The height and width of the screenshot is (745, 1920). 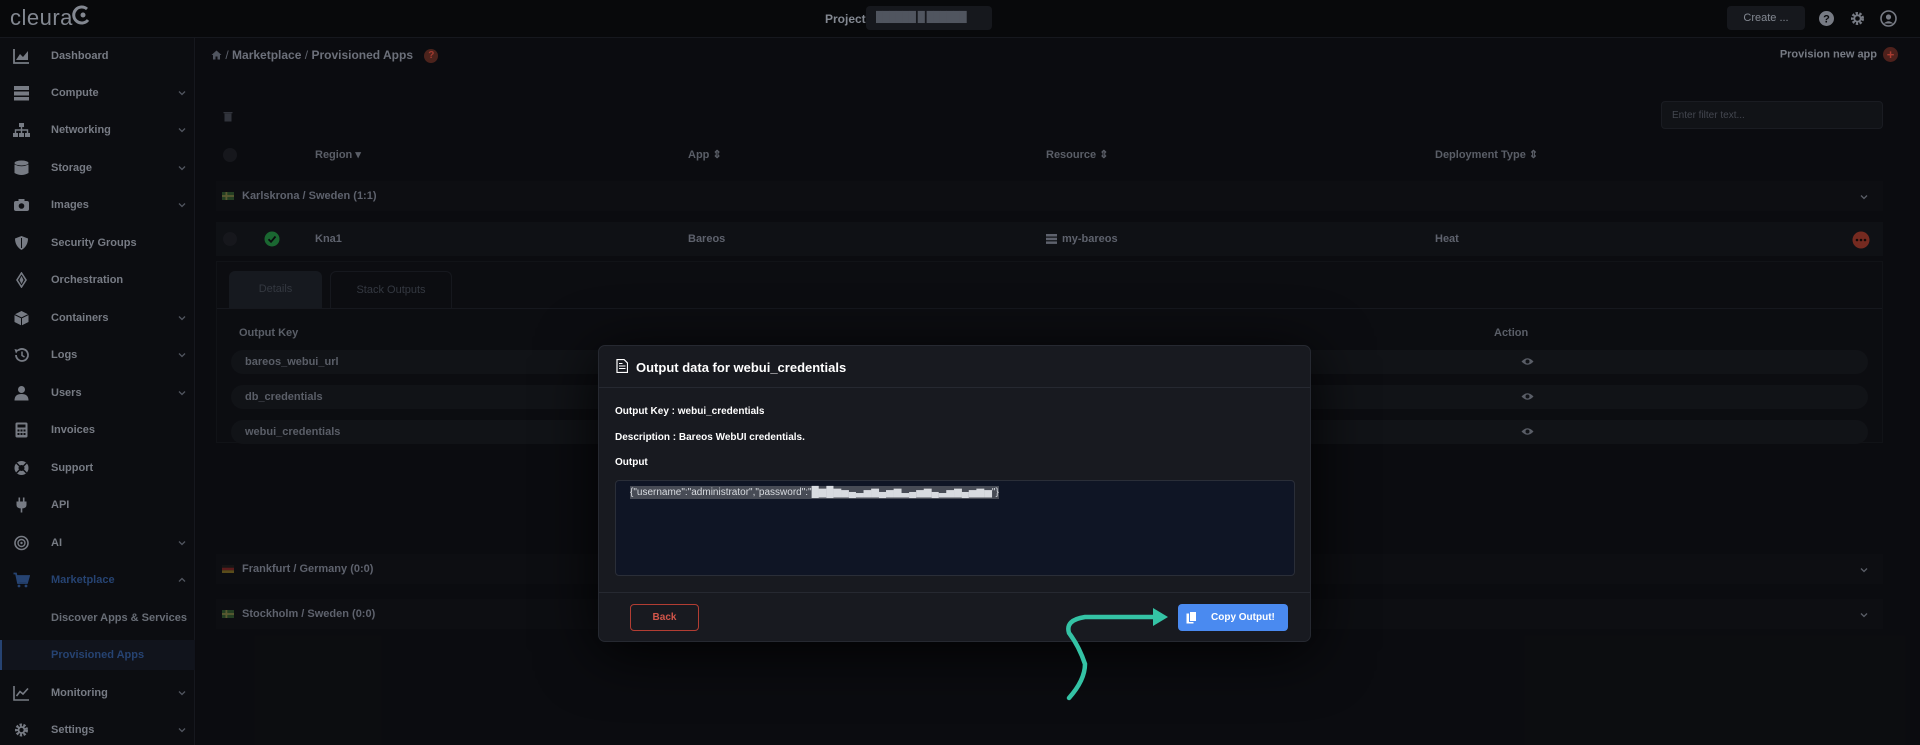 What do you see at coordinates (1233, 617) in the screenshot?
I see `copy-output-button: Copy Output!` at bounding box center [1233, 617].